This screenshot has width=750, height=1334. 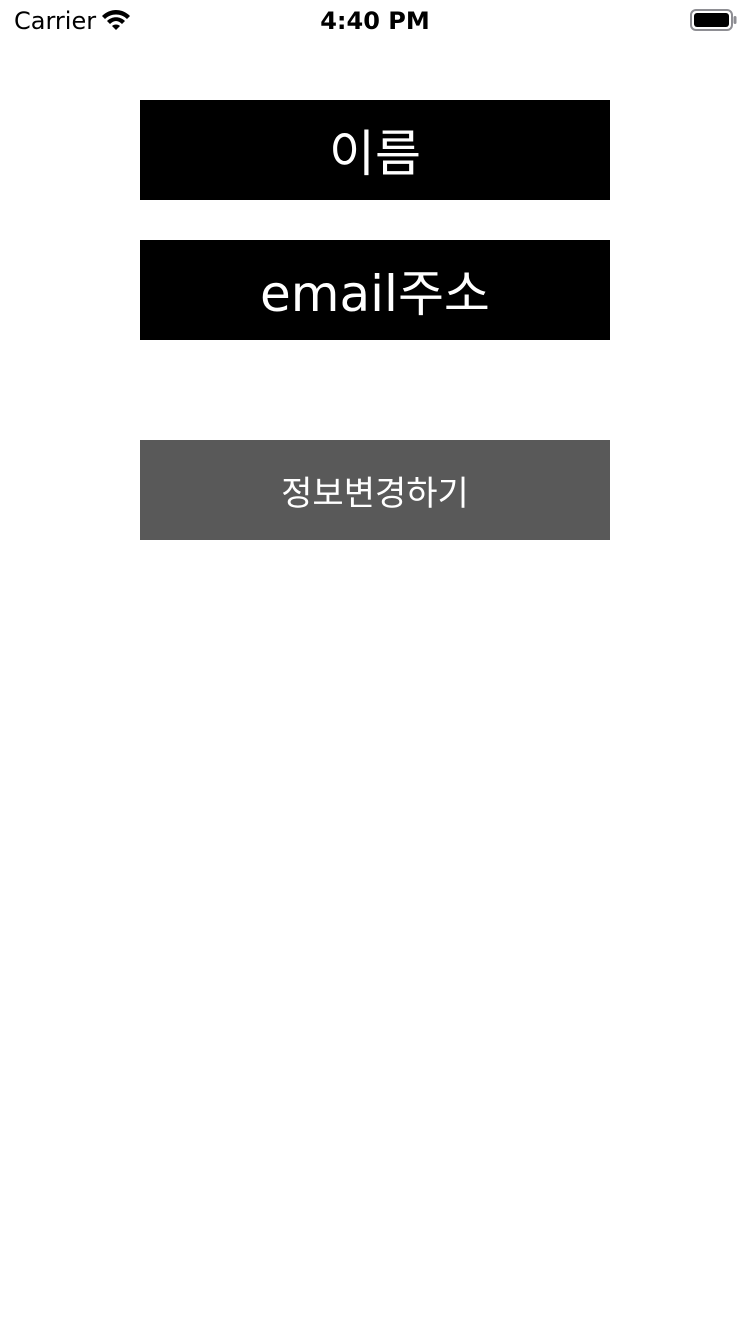 I want to click on change-info-button: 정보변경하기, so click(x=375, y=490).